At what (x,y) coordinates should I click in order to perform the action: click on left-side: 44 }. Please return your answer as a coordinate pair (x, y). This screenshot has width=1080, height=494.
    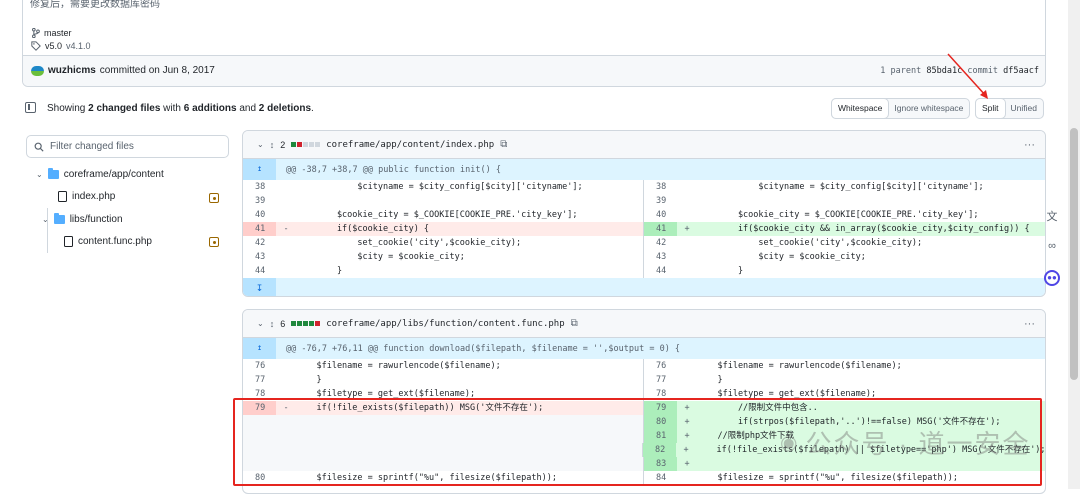
    Looking at the image, I should click on (443, 271).